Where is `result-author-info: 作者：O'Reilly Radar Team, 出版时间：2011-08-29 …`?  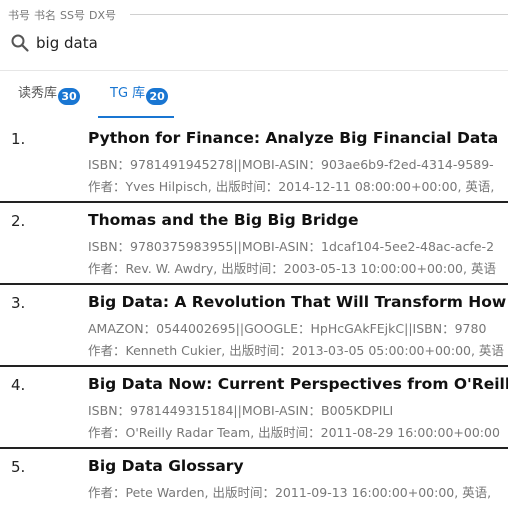
result-author-info: 作者：O'Reilly Radar Team, 出版时间：2011-08-29 … is located at coordinates (294, 432).